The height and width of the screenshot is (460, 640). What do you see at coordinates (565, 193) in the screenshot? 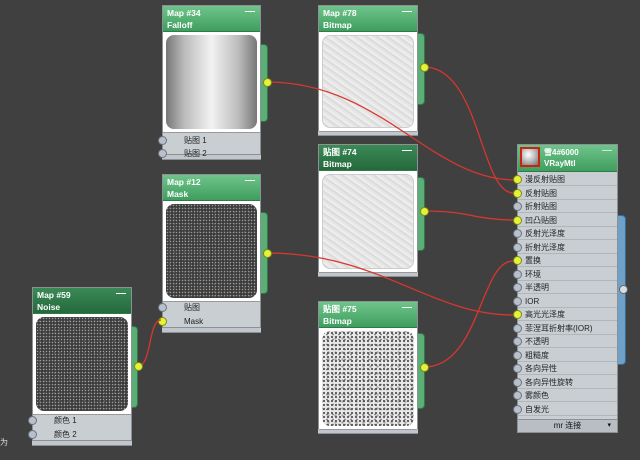
I see `slot-reflect-map: 反射贴图` at bounding box center [565, 193].